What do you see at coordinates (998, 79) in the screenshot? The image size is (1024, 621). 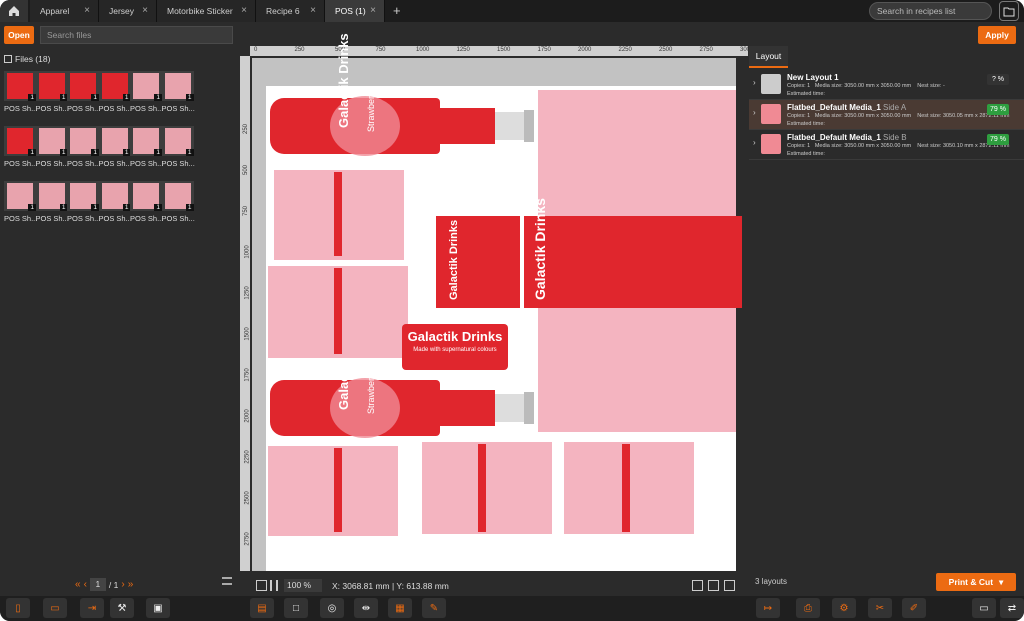 I see `nest-efficiency-badge: ? %` at bounding box center [998, 79].